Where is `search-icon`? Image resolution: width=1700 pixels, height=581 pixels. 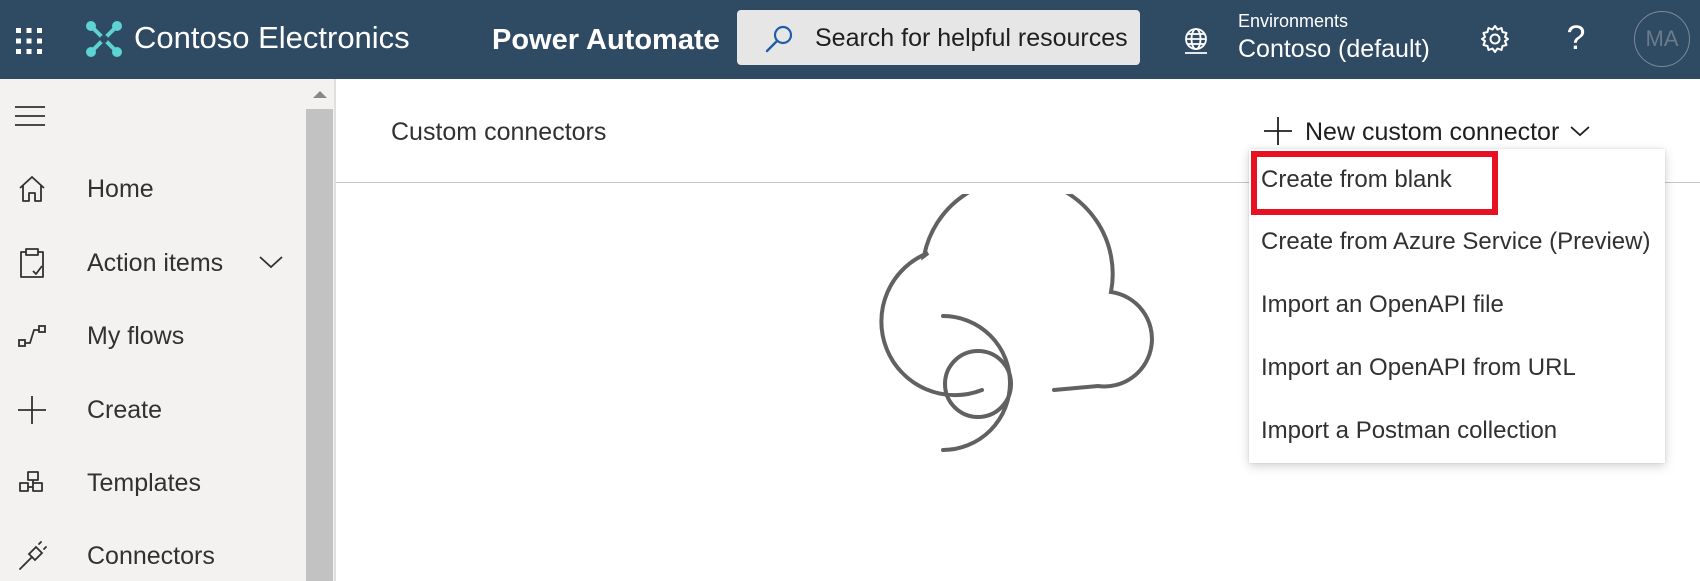 search-icon is located at coordinates (779, 39).